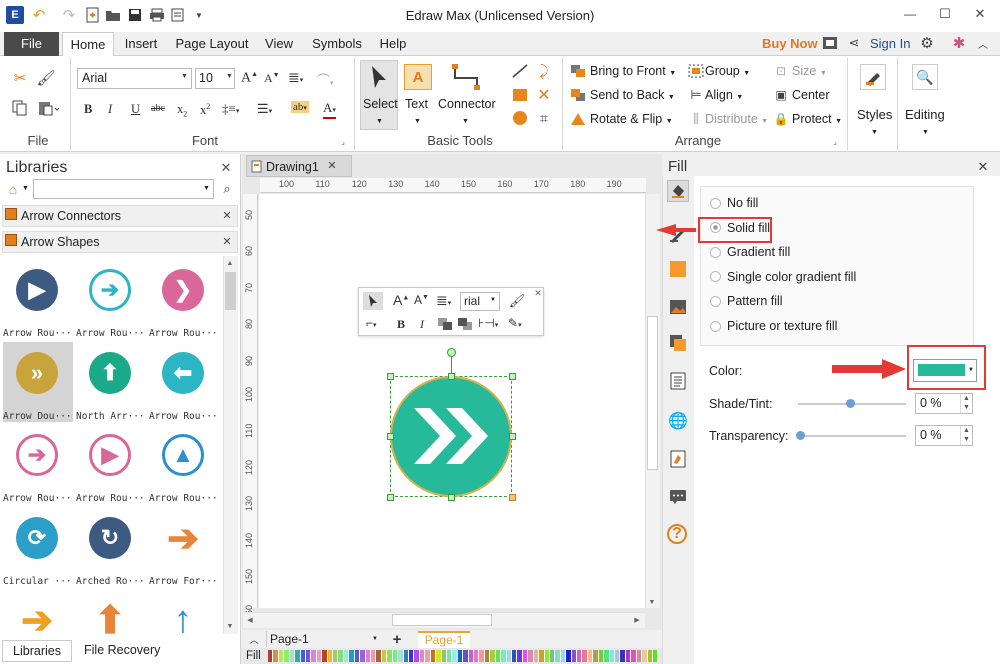 The height and width of the screenshot is (664, 1000). Describe the element at coordinates (678, 191) in the screenshot. I see `fill-tool-icon` at that location.